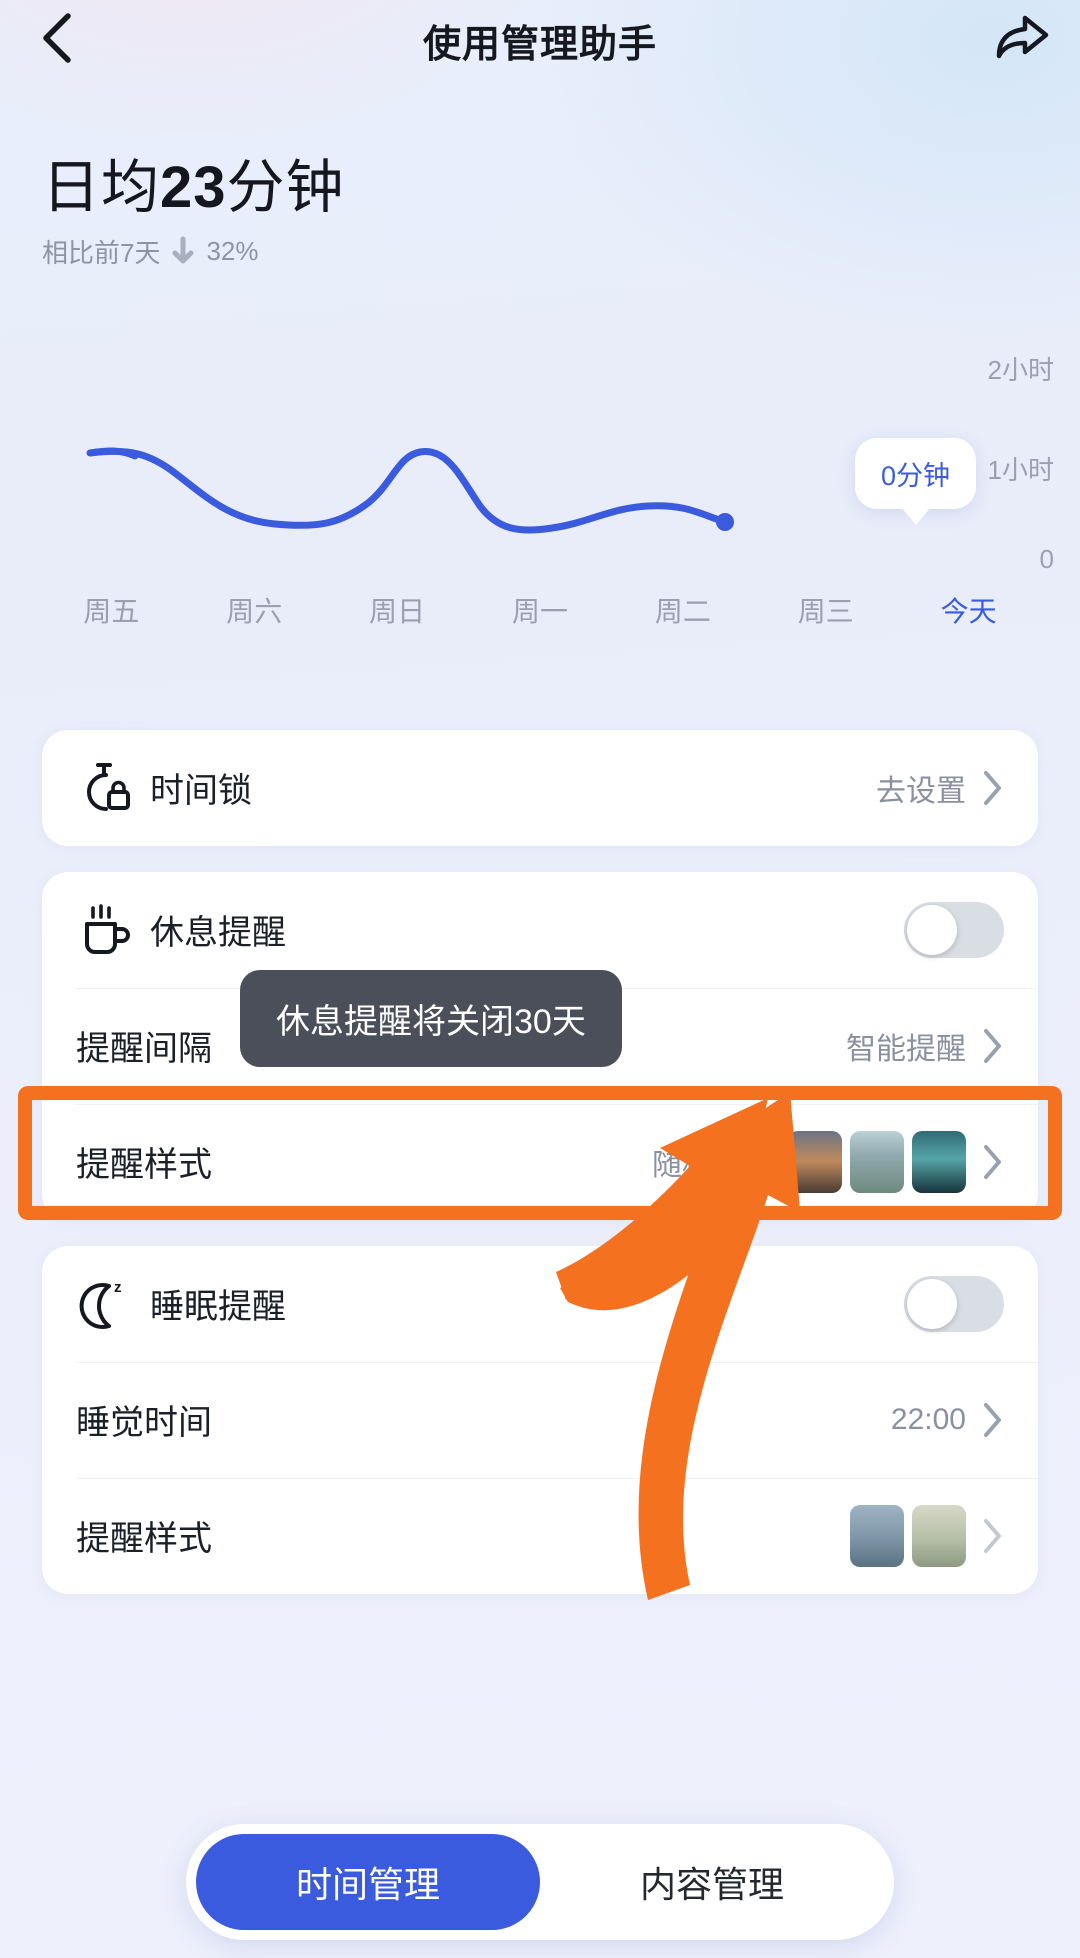 The width and height of the screenshot is (1080, 1958). I want to click on sleep-style-thumbnails, so click(908, 1535).